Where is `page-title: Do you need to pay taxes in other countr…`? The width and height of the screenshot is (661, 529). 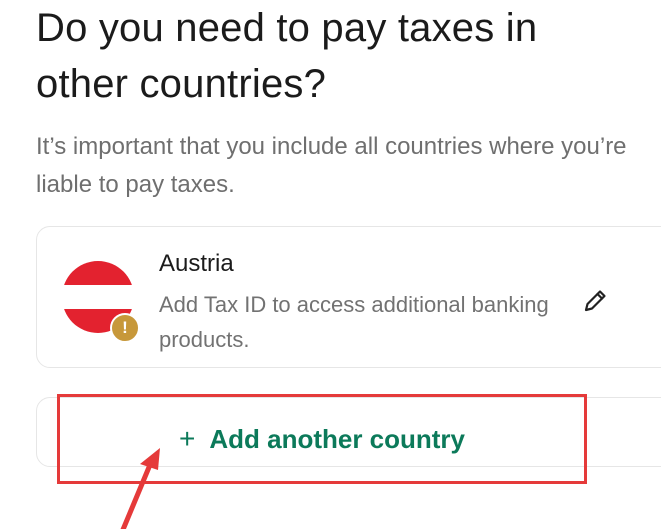 page-title: Do you need to pay taxes in other countr… is located at coordinates (287, 56).